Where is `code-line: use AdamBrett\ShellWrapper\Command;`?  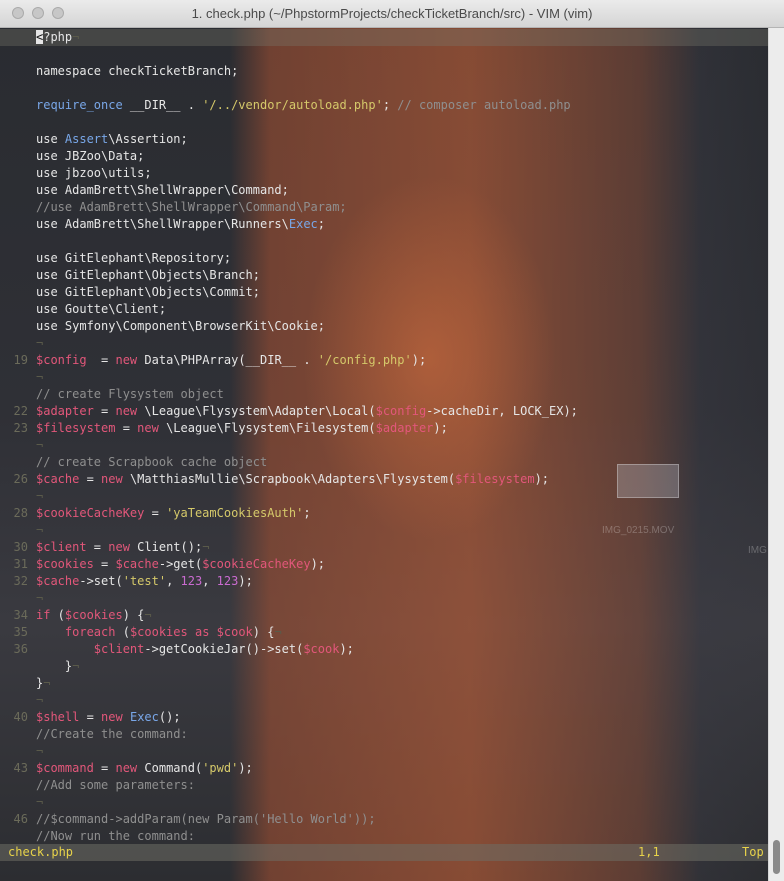
code-line: use AdamBrett\ShellWrapper\Command; is located at coordinates (384, 190).